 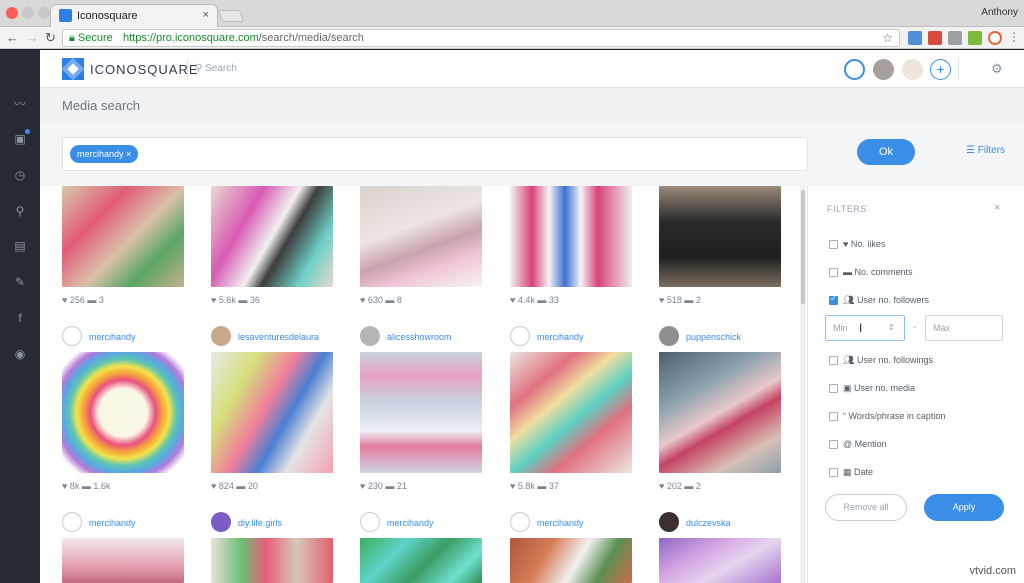 What do you see at coordinates (879, 388) in the screenshot?
I see `filter-label: ▣ User no. media` at bounding box center [879, 388].